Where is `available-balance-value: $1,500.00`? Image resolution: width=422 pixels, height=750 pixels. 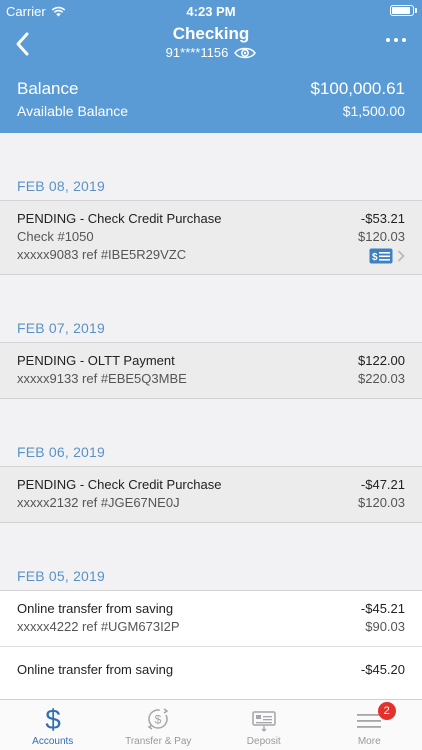
available-balance-value: $1,500.00 is located at coordinates (373, 111).